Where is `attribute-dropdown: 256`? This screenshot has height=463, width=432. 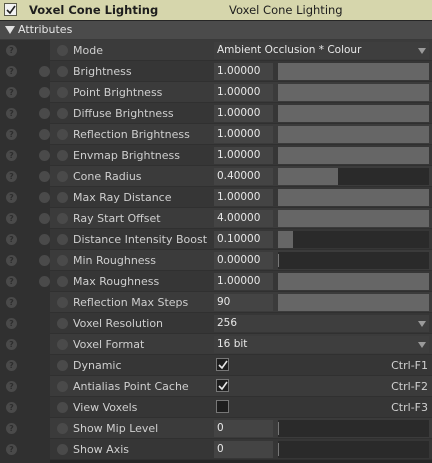
attribute-dropdown: 256 is located at coordinates (321, 323).